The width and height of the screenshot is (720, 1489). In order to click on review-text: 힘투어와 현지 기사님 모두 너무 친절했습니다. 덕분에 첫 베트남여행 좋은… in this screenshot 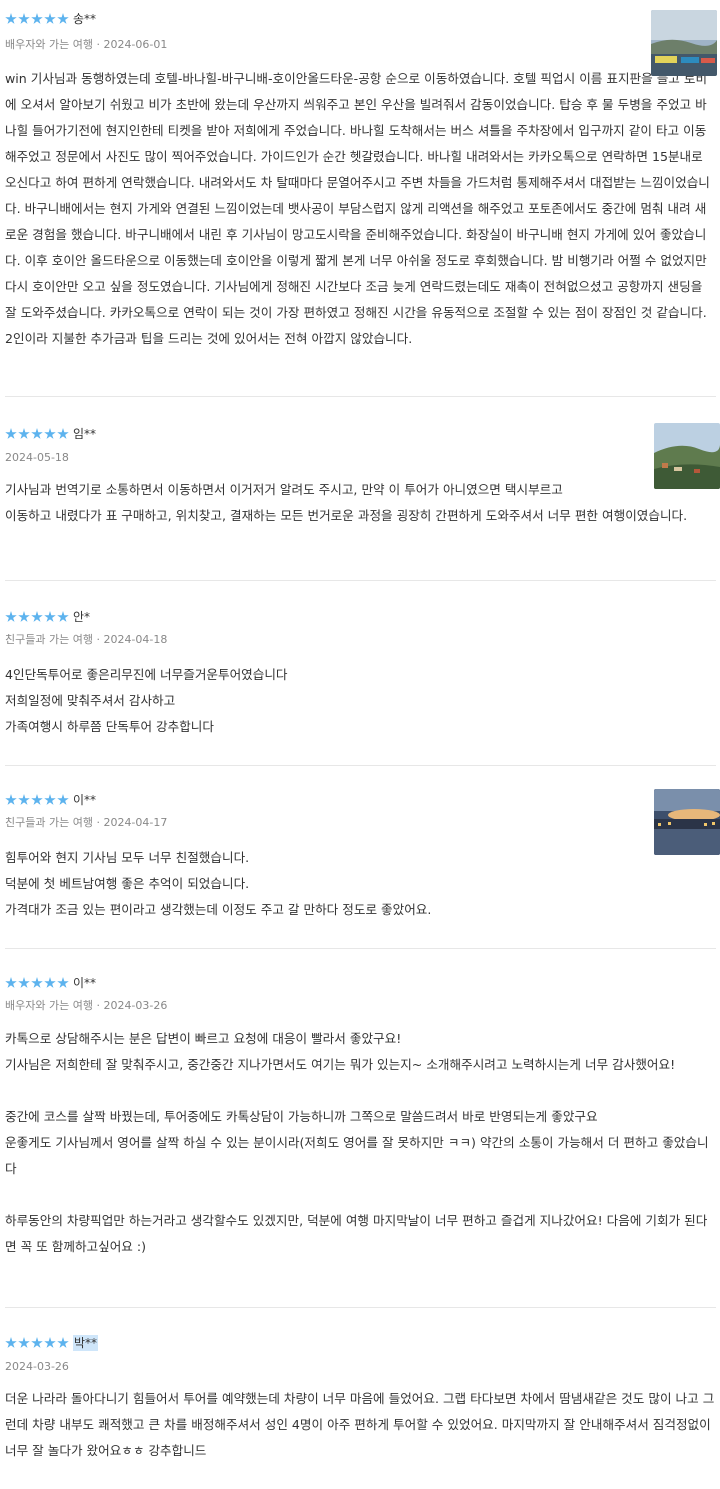, I will do `click(218, 883)`.